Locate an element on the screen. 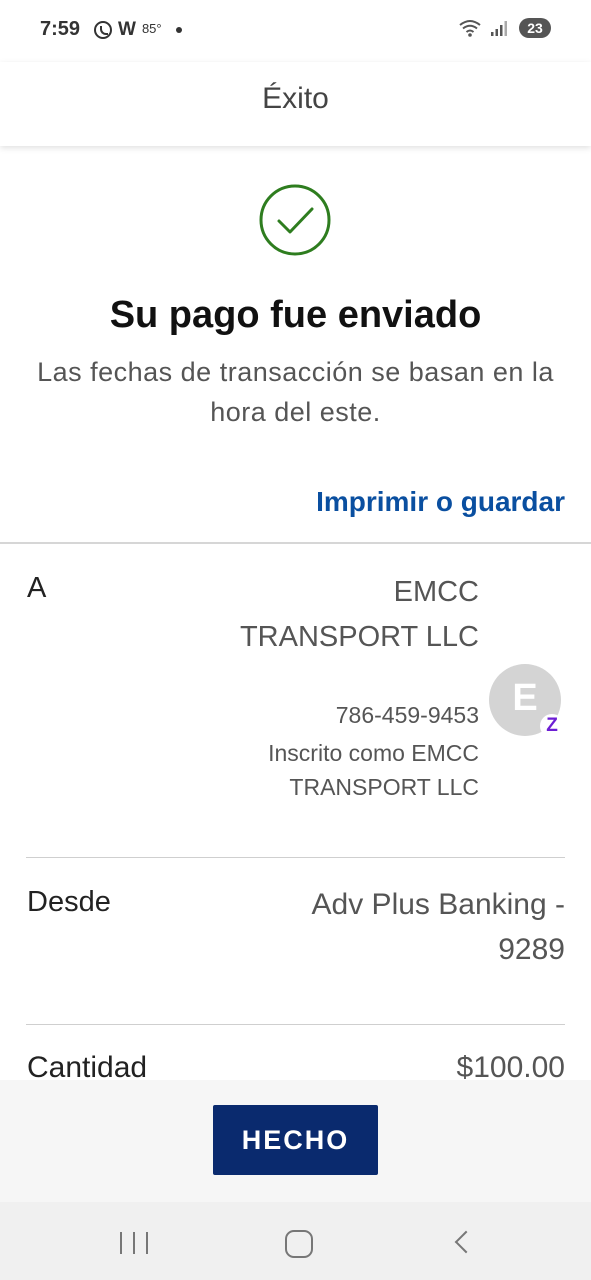 The height and width of the screenshot is (1280, 591). weather-letter: W is located at coordinates (127, 29).